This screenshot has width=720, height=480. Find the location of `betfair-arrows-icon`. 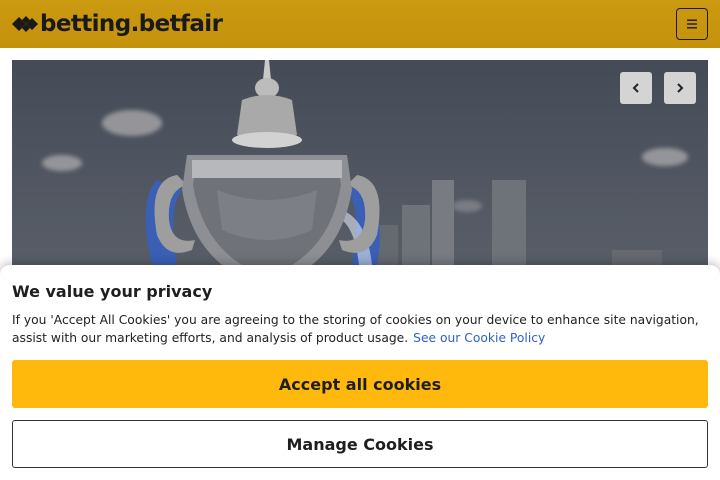

betfair-arrows-icon is located at coordinates (25, 24).